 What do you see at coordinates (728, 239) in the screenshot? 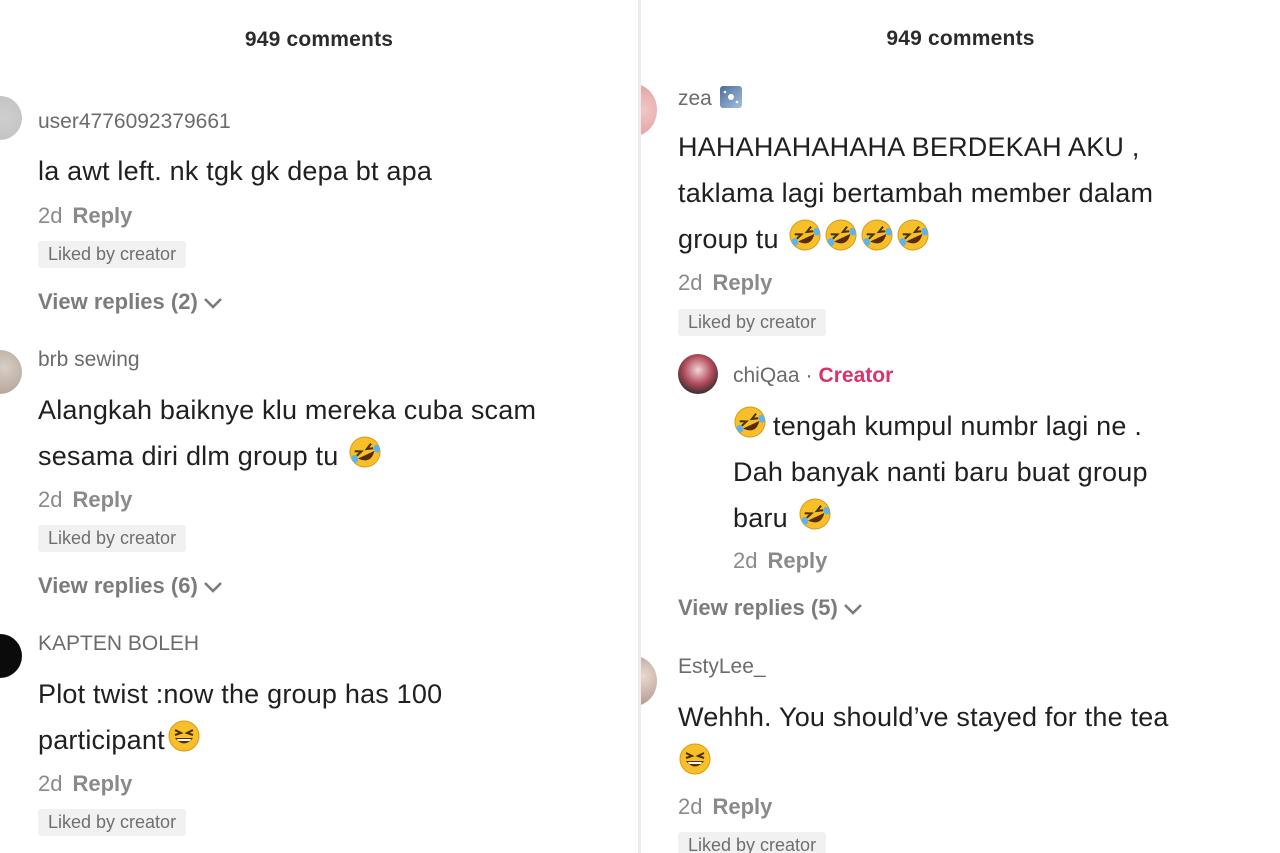
I see `comment-line: group tu` at bounding box center [728, 239].